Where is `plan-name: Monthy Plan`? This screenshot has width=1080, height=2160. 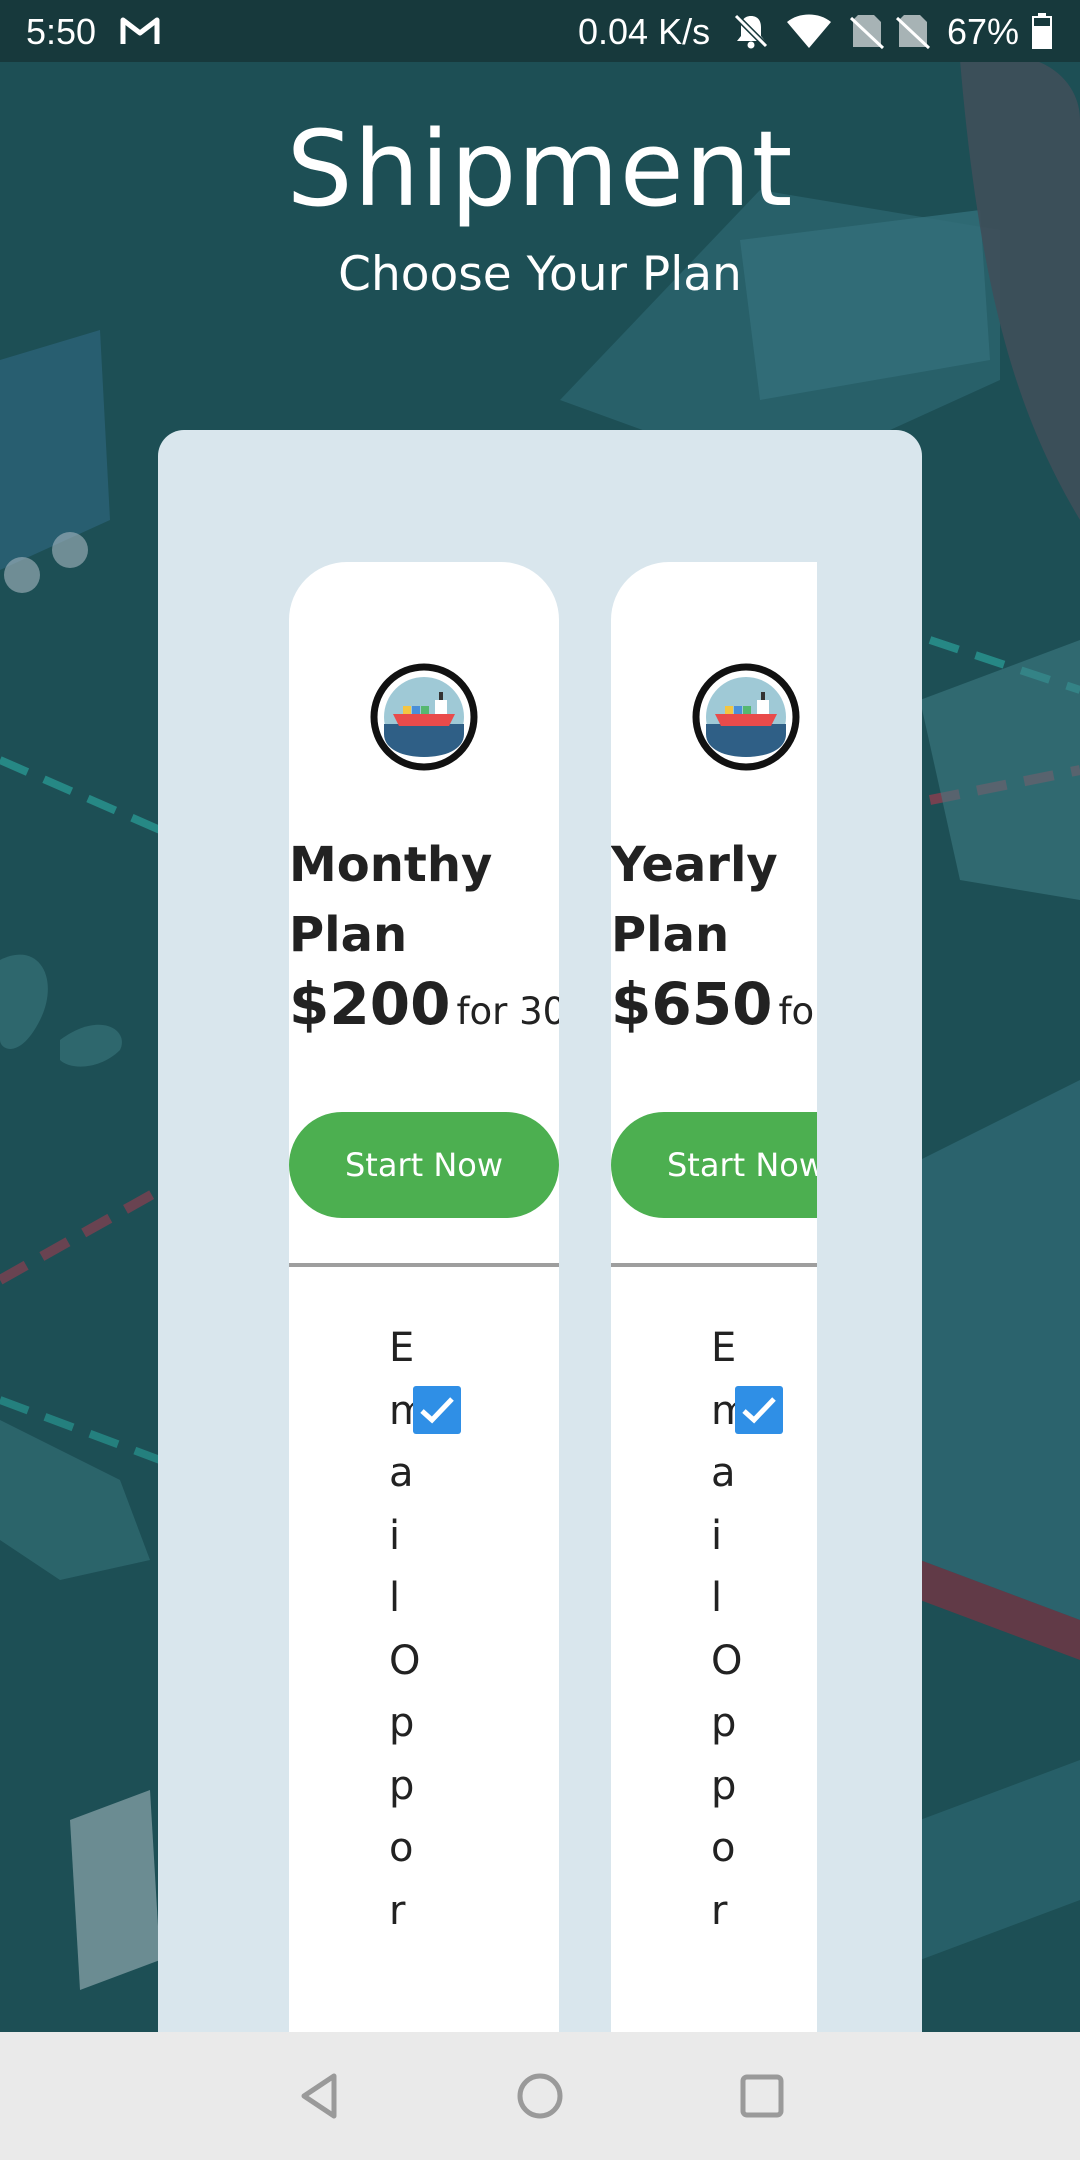 plan-name: Monthy Plan is located at coordinates (391, 900).